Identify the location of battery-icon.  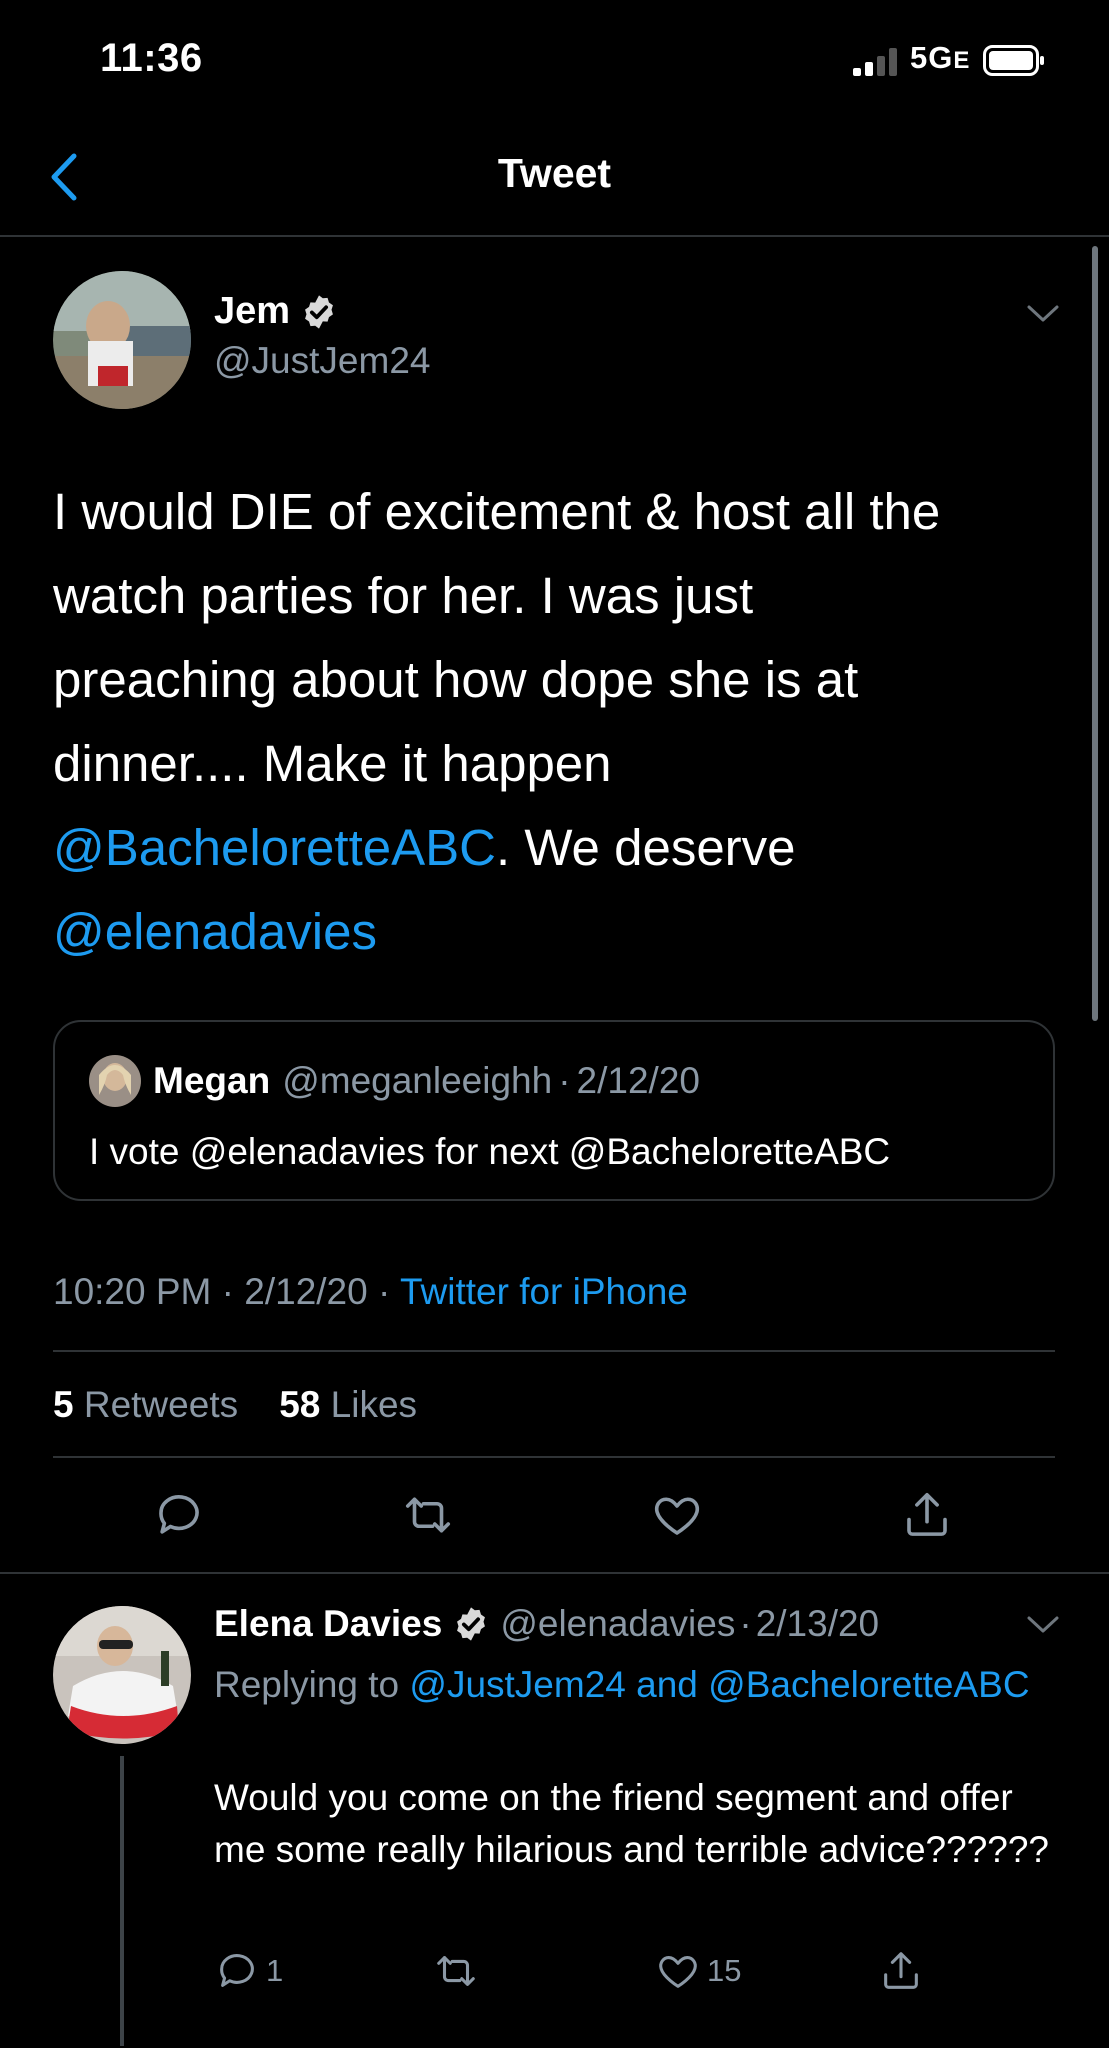
(1013, 60).